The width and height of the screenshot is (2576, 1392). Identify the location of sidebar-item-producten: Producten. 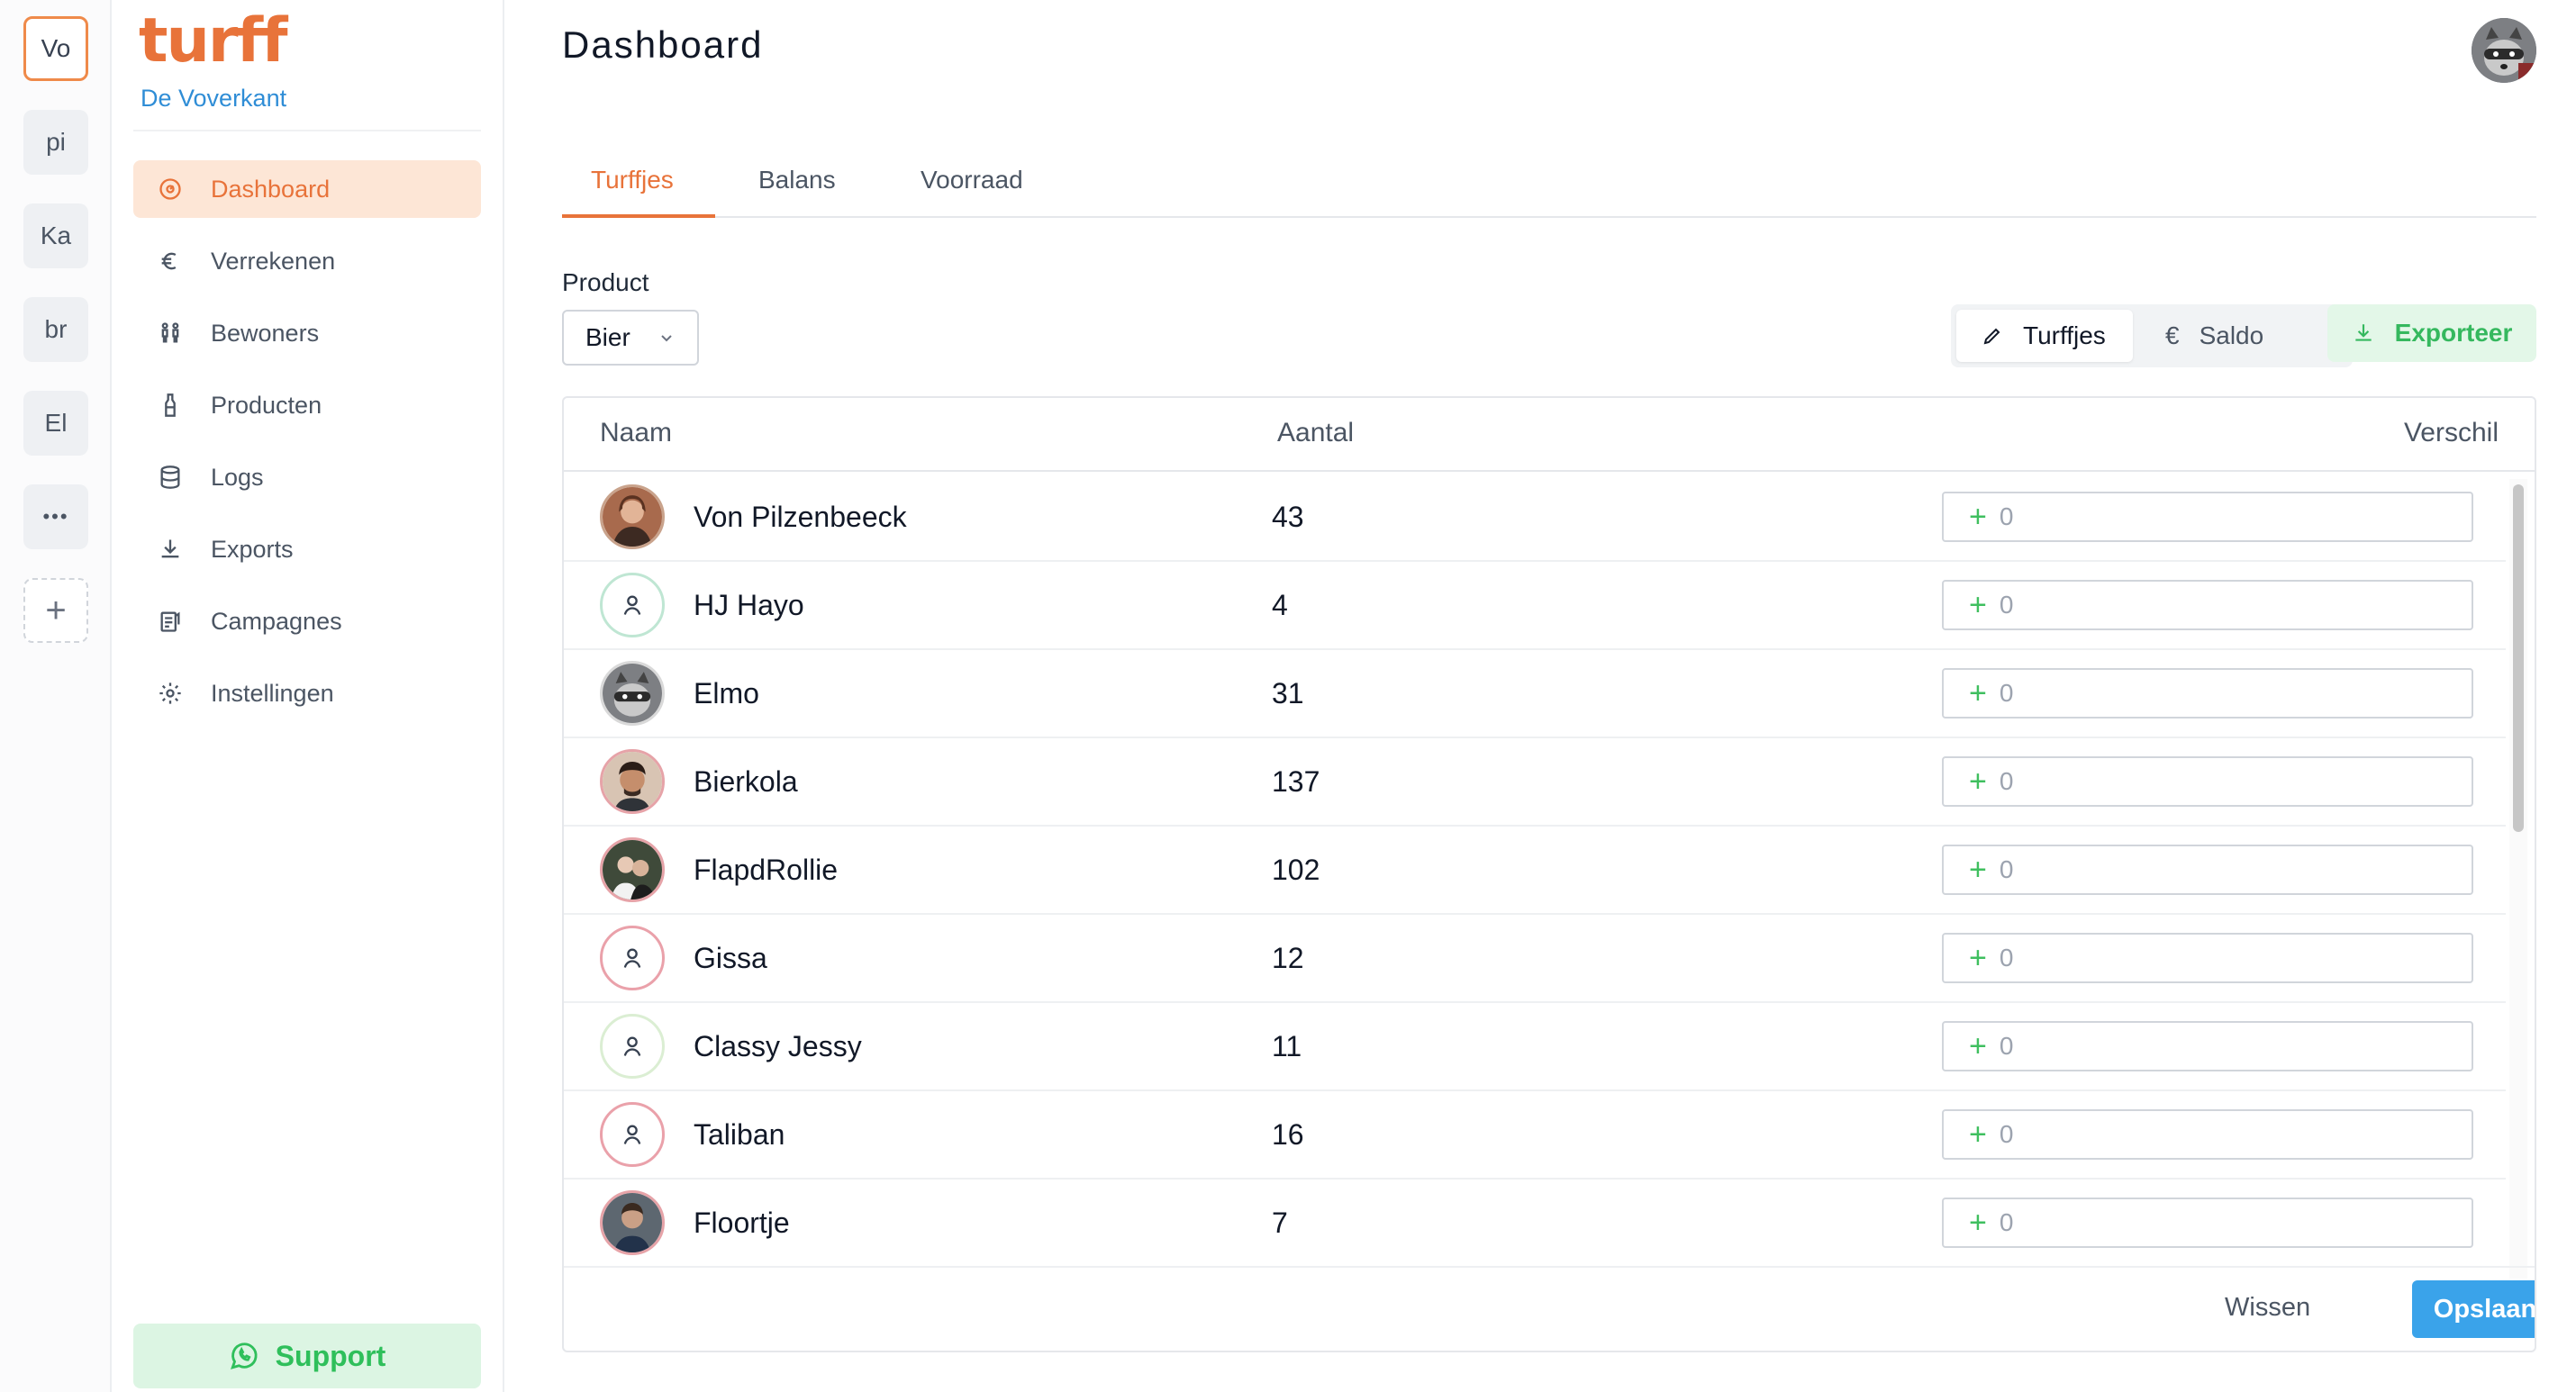
(307, 405).